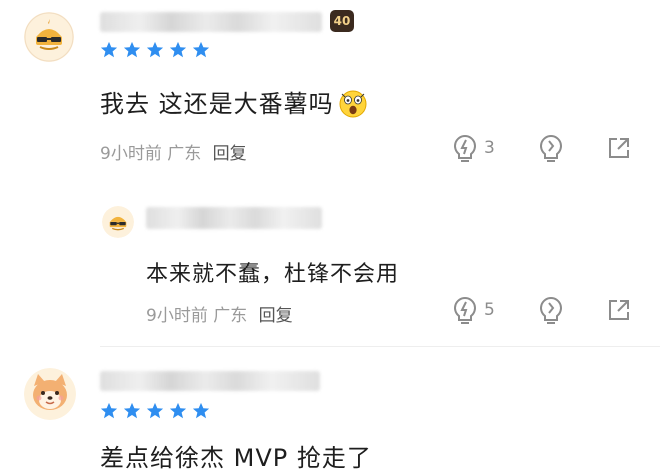 Image resolution: width=660 pixels, height=473 pixels. I want to click on comment-text: 差点给徐杰 MVP 抢走了, so click(236, 458).